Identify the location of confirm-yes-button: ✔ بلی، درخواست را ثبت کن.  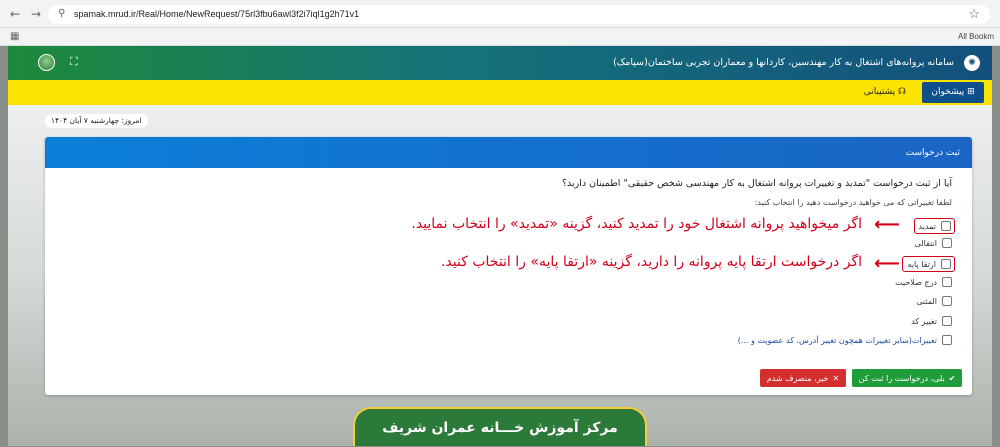
(907, 378).